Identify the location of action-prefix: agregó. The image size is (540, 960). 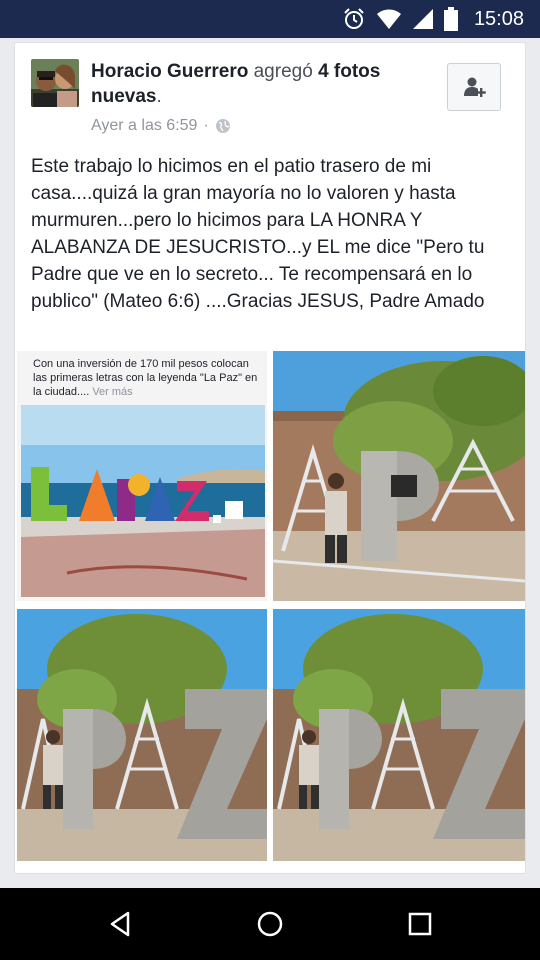
(283, 71).